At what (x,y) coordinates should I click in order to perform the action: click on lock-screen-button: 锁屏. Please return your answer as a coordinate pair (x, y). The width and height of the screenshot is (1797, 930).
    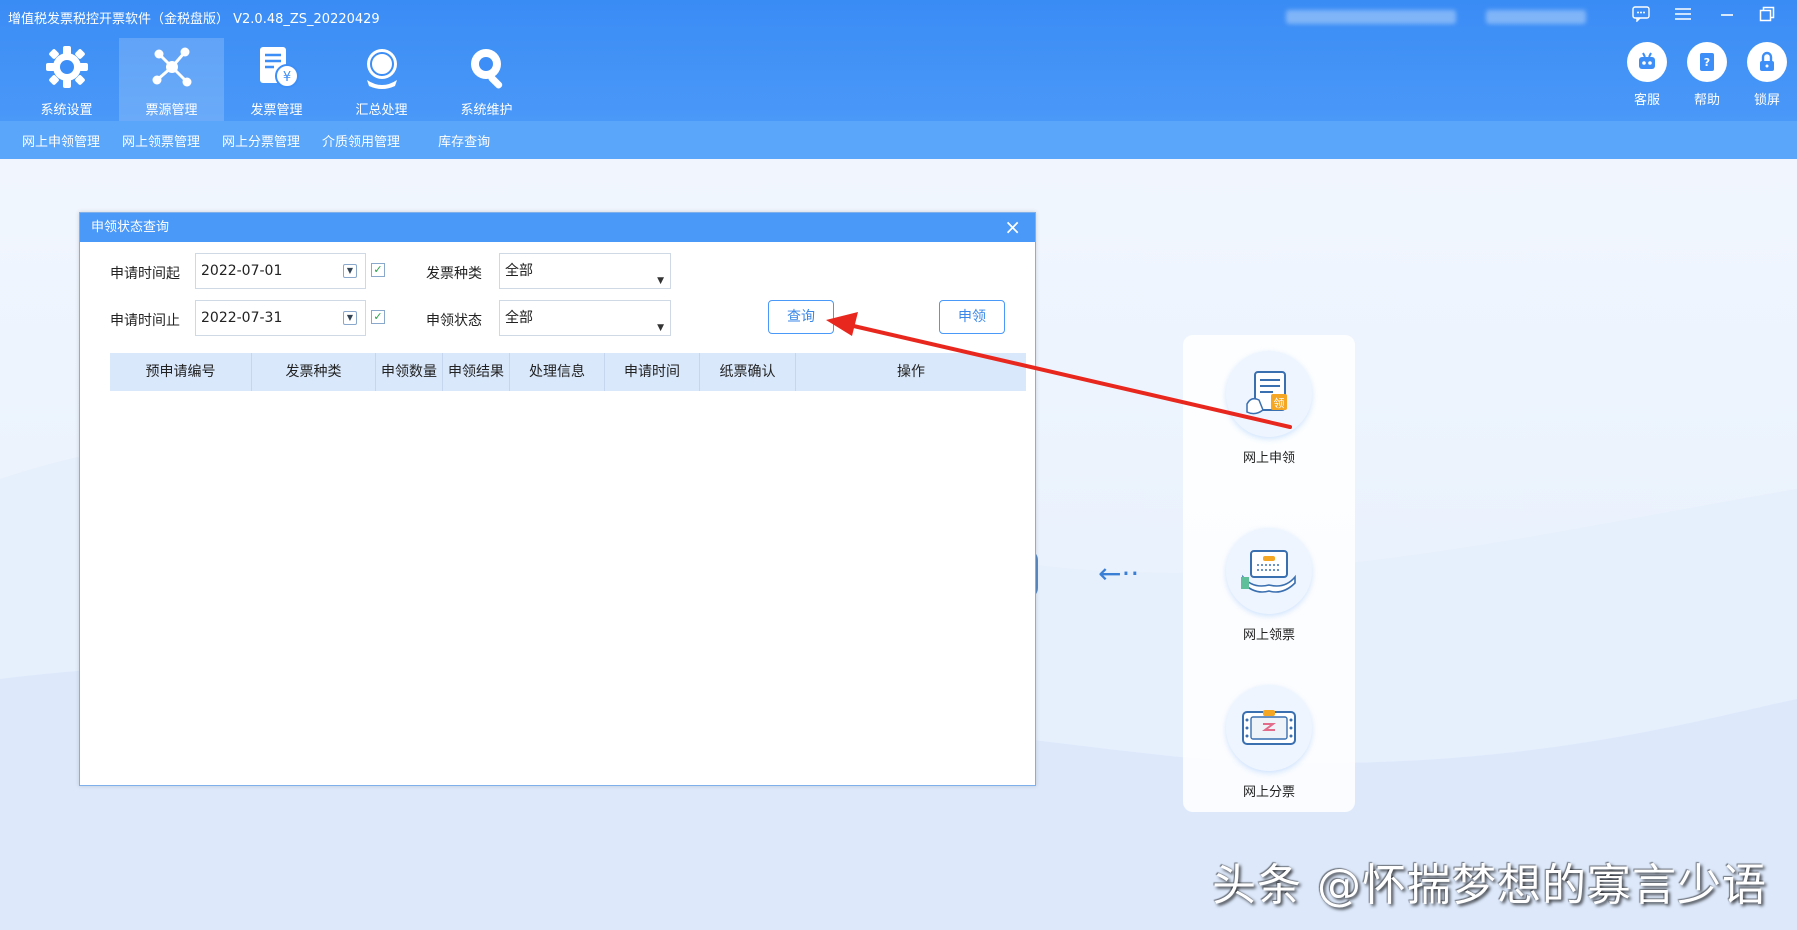
    Looking at the image, I should click on (1767, 75).